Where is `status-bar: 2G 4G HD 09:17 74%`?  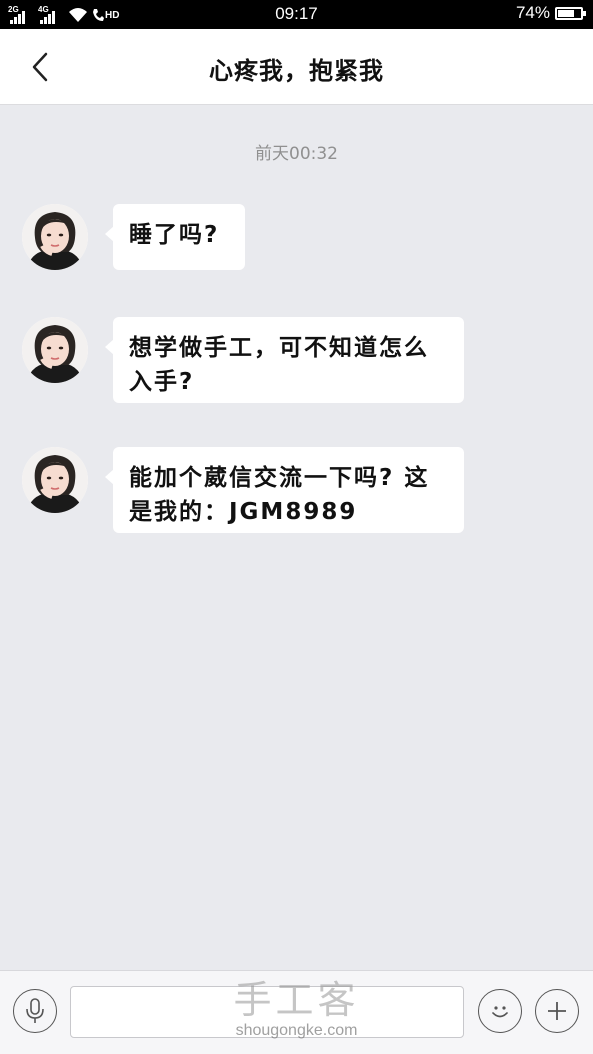 status-bar: 2G 4G HD 09:17 74% is located at coordinates (296, 14).